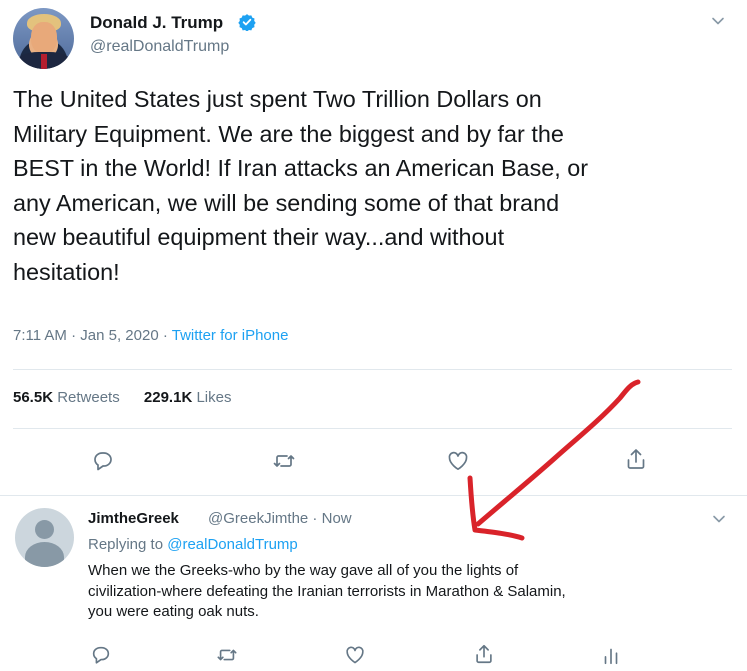 The image size is (747, 671). Describe the element at coordinates (128, 544) in the screenshot. I see `replying-label: Replying to` at that location.